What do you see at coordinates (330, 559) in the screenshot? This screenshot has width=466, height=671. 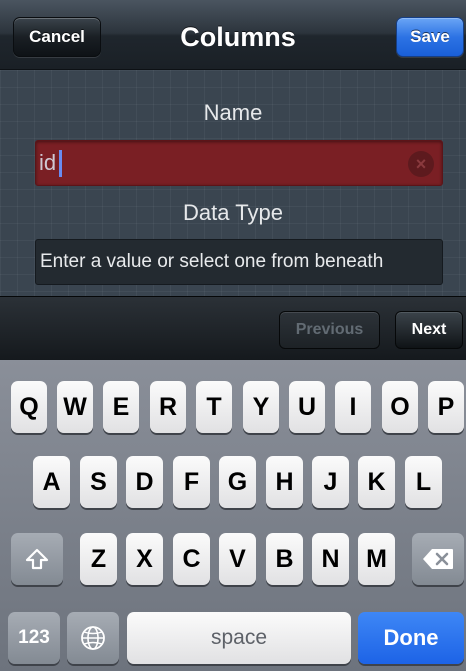 I see `key-n: N` at bounding box center [330, 559].